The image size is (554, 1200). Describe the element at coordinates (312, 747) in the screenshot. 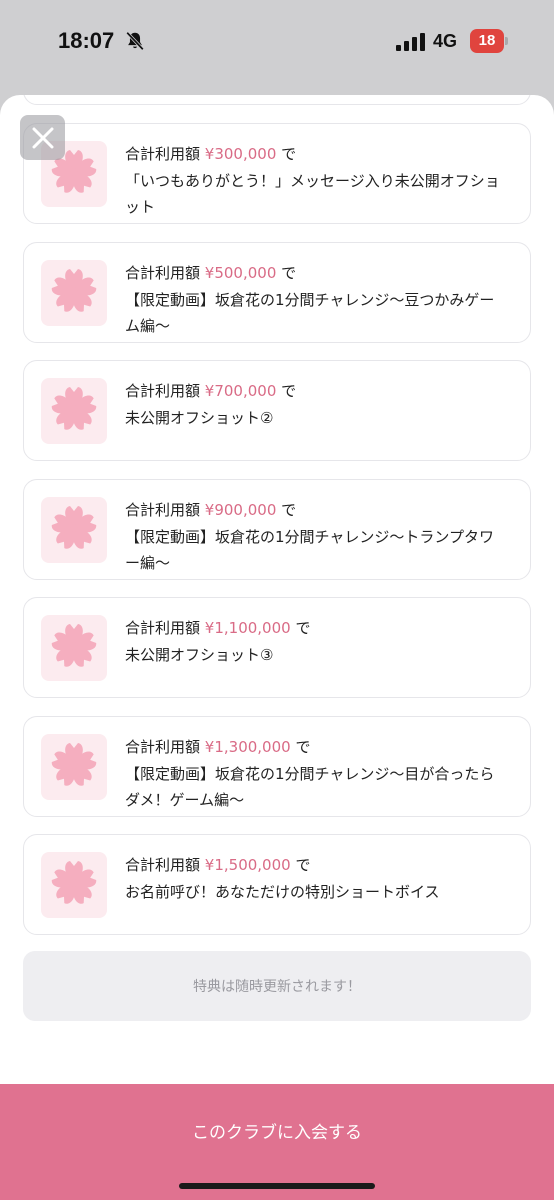

I see `reward-threshold: 合計利用額 ¥1,300,000 で` at that location.